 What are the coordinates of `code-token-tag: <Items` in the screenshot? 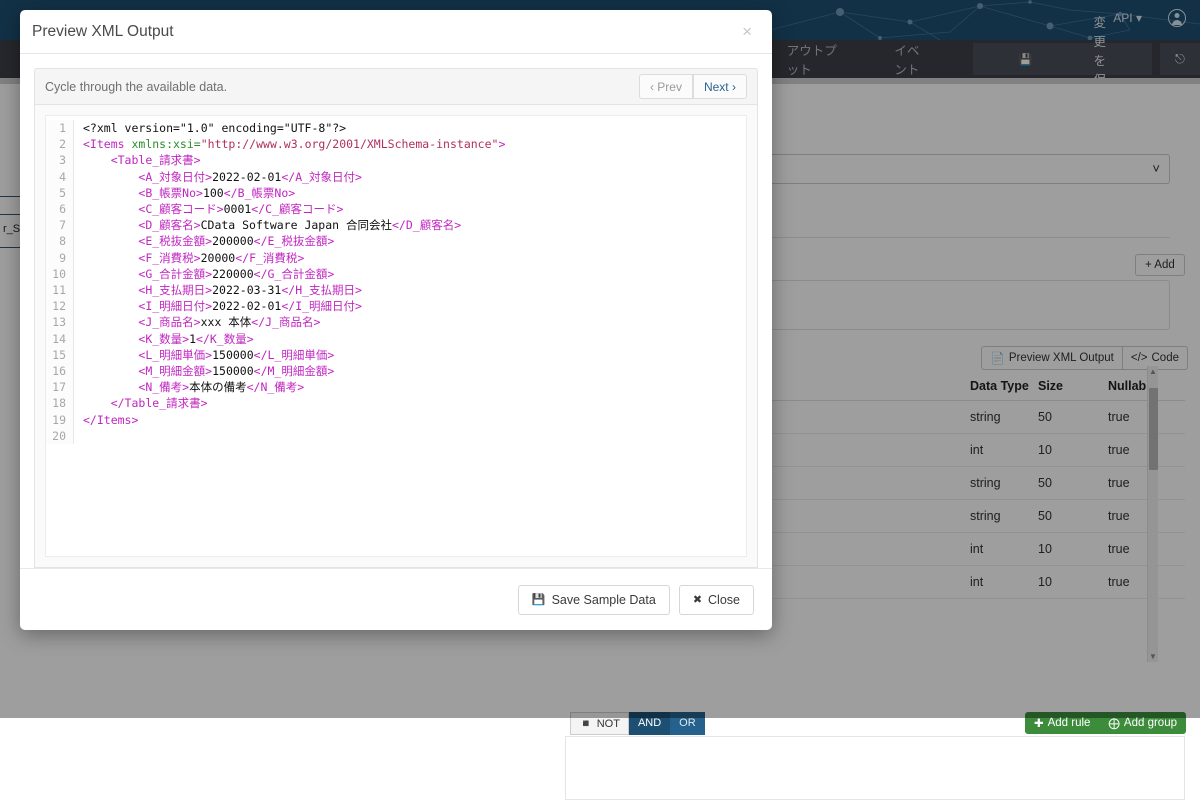 It's located at (107, 144).